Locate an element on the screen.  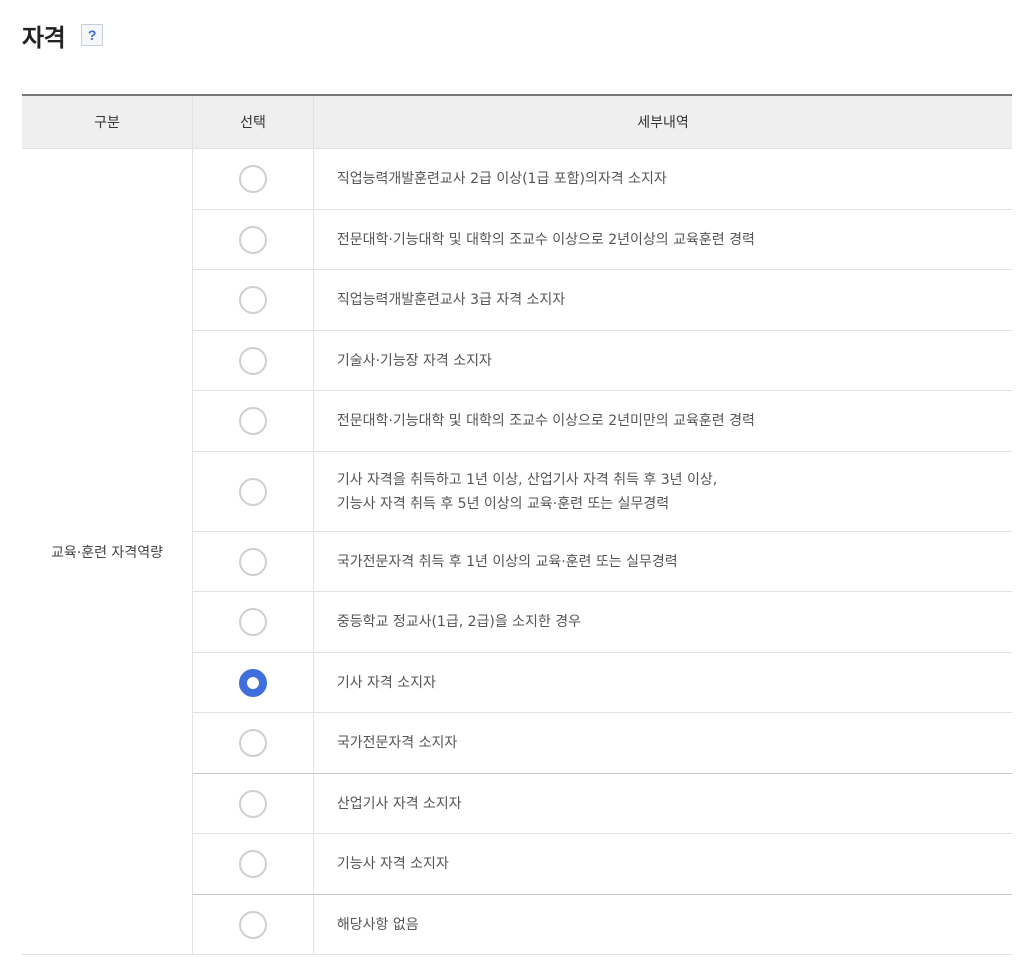
table-row: 국가전문자격 취득 후 1년 이상의 교육·훈련 또는 실무경력 is located at coordinates (602, 562).